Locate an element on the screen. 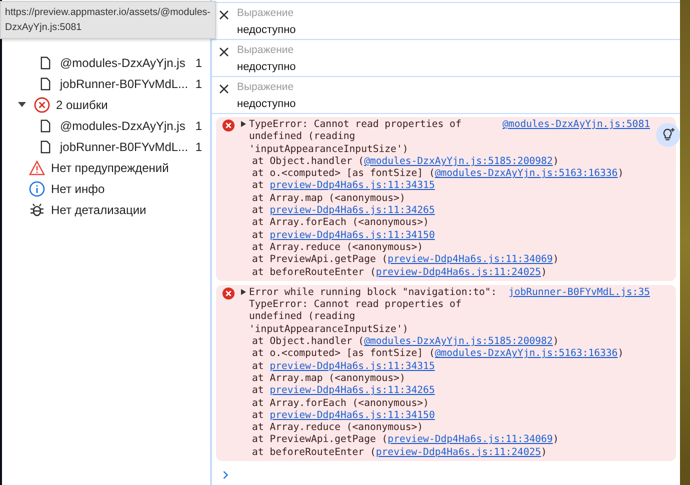 The image size is (690, 485). error-group: 2 ошибки is located at coordinates (106, 104).